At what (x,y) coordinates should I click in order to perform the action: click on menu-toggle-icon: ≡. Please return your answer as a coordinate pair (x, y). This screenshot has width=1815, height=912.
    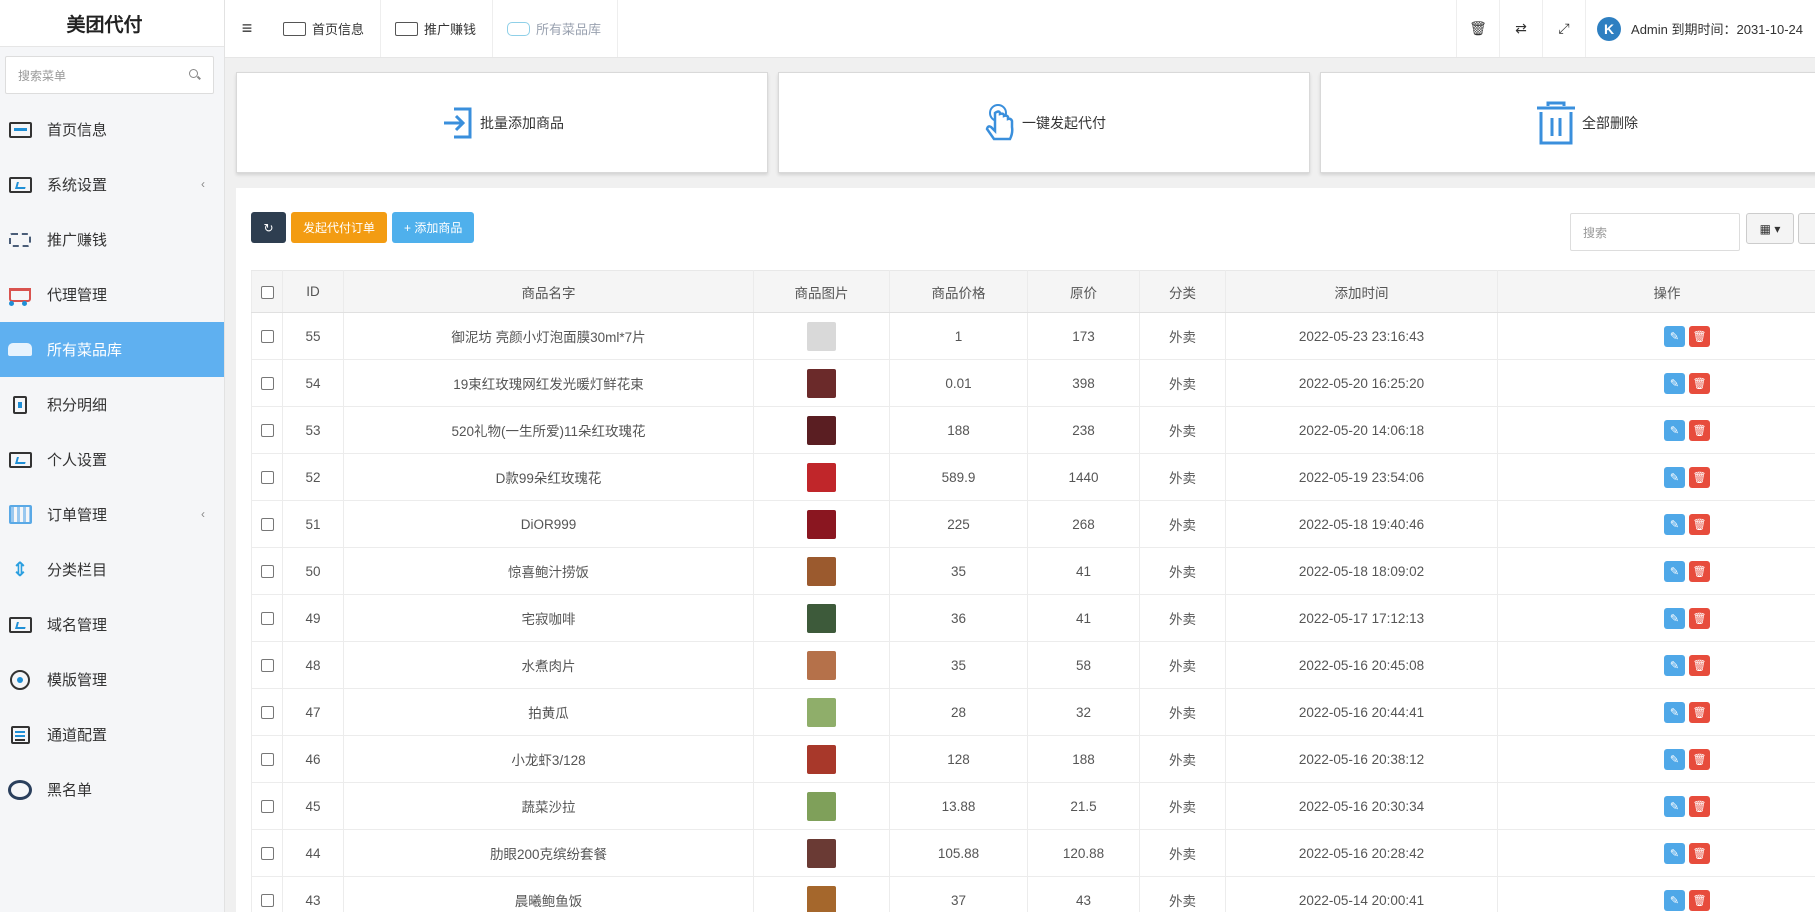
    Looking at the image, I should click on (247, 28).